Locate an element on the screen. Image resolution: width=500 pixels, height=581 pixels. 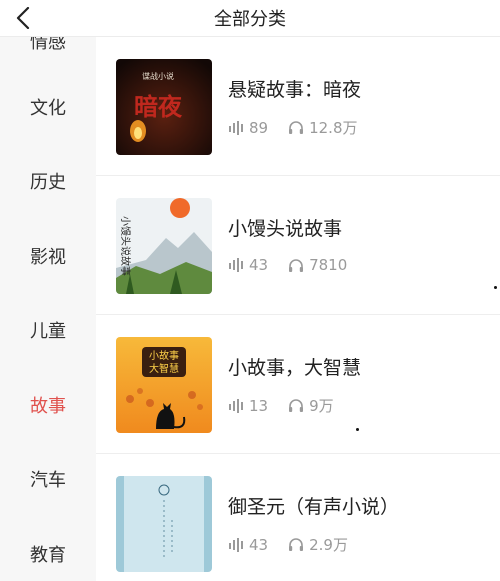
sidebar-item-history: 历史 is located at coordinates (48, 181).